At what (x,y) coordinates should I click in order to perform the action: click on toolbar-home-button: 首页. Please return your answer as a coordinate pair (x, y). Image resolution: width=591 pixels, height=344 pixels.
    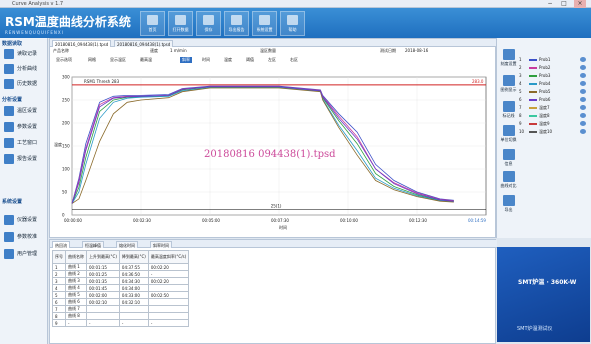
    Looking at the image, I should click on (152, 23).